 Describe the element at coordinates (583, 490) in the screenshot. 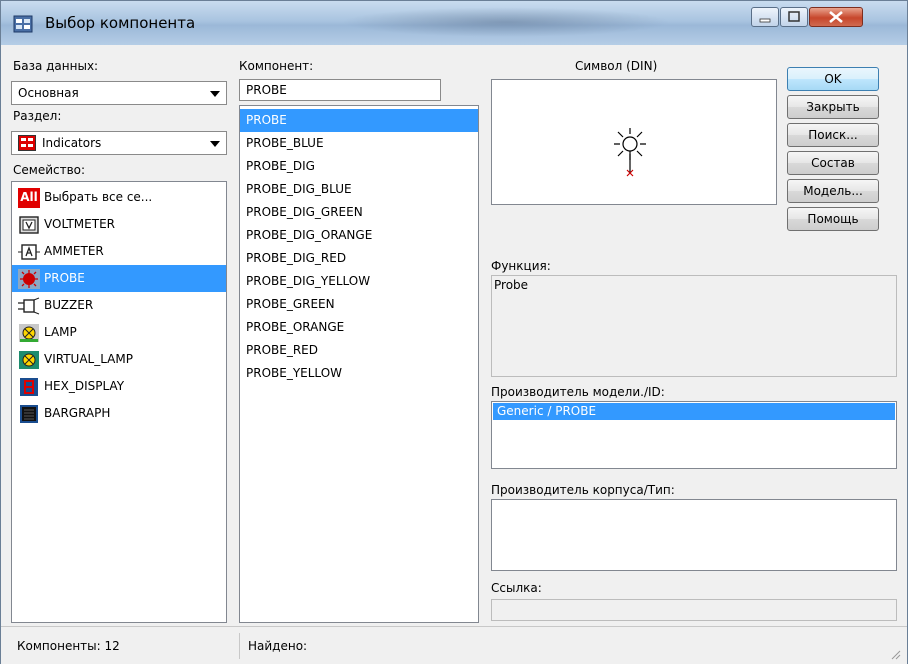

I see `package-manufacturer-label: Производитель корпуса/Тип:` at that location.